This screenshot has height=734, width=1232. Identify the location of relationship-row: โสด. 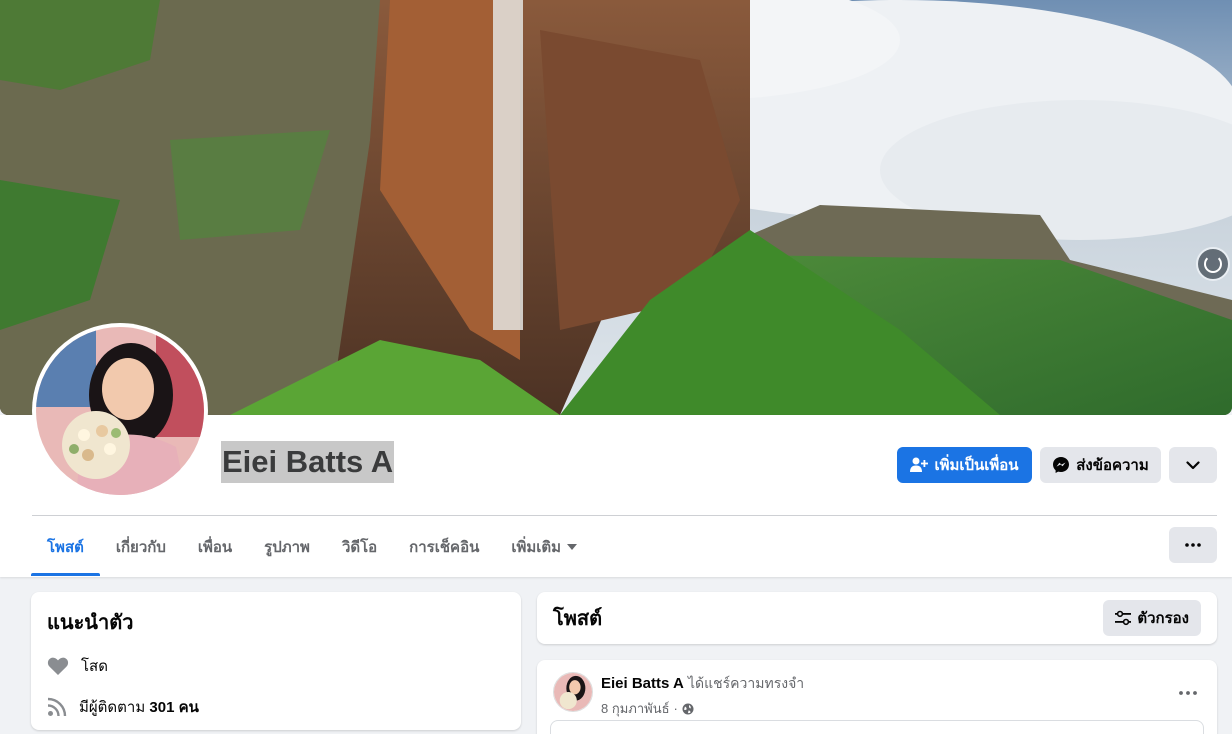
(276, 666).